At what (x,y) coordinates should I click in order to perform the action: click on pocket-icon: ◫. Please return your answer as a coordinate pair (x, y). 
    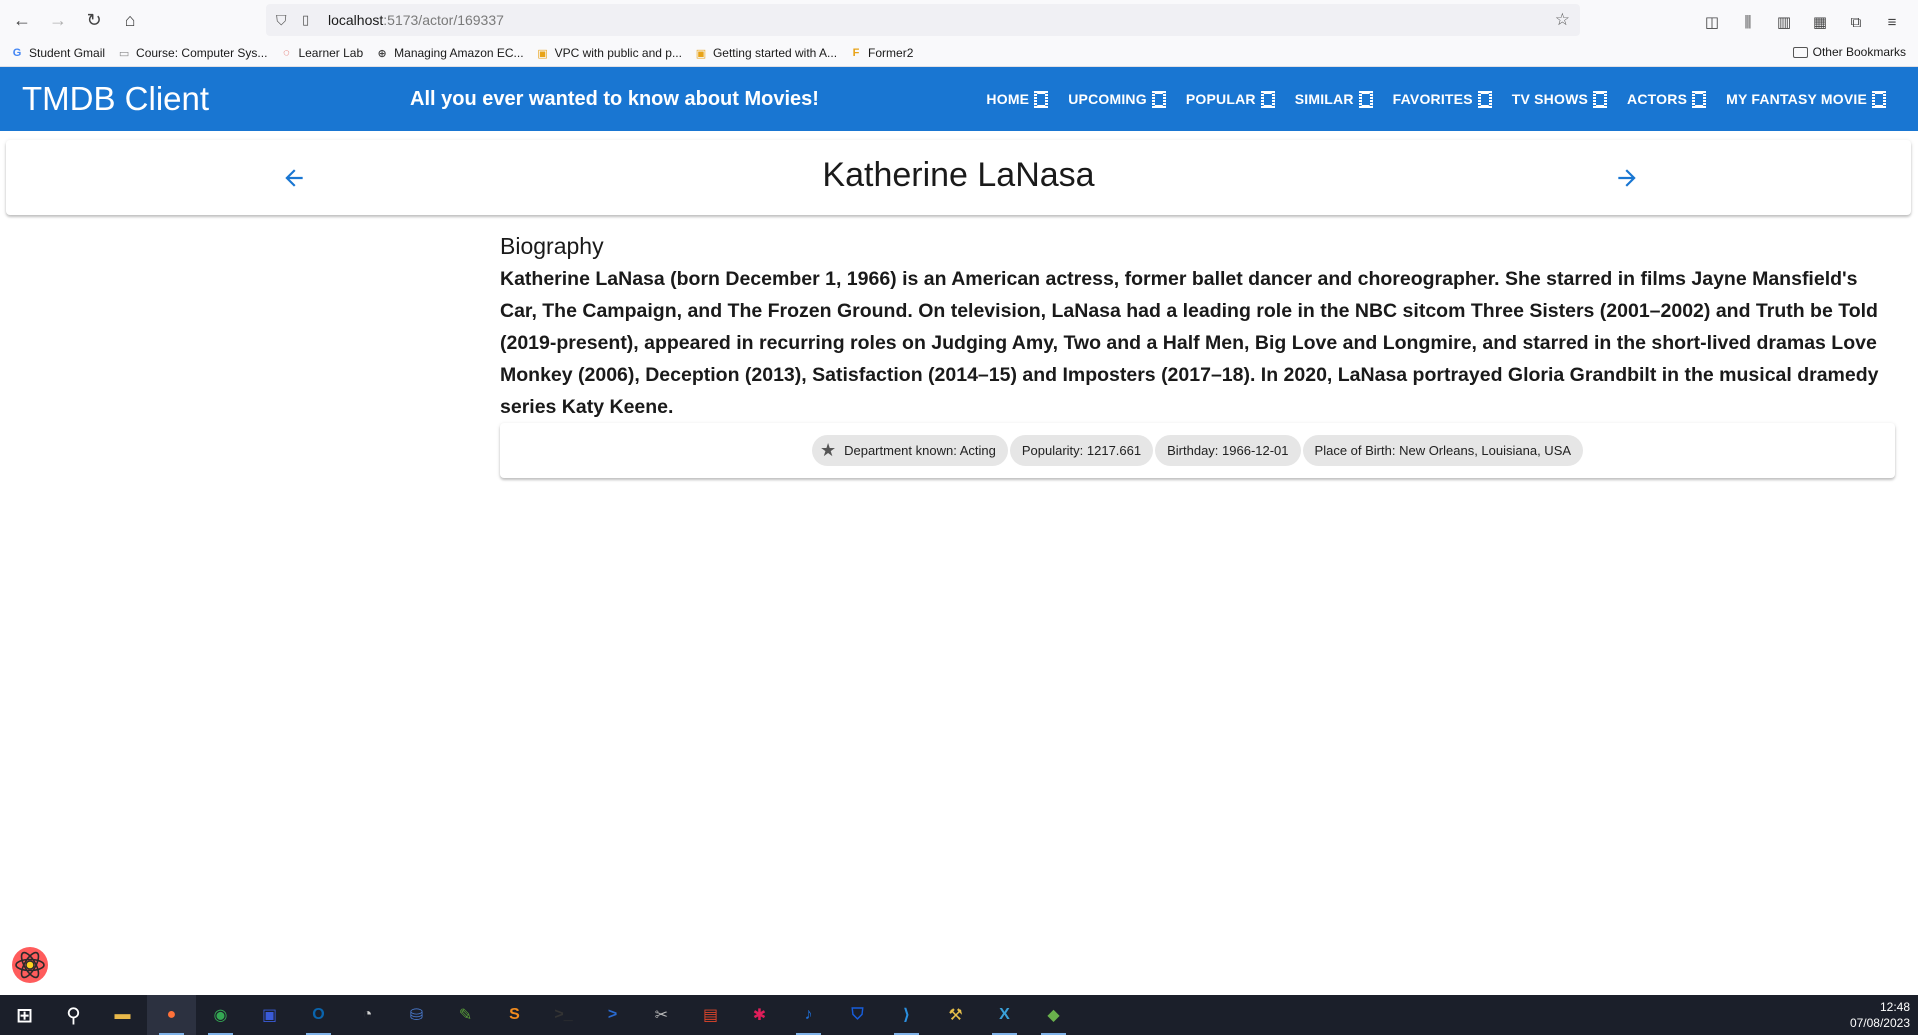
    Looking at the image, I should click on (1712, 22).